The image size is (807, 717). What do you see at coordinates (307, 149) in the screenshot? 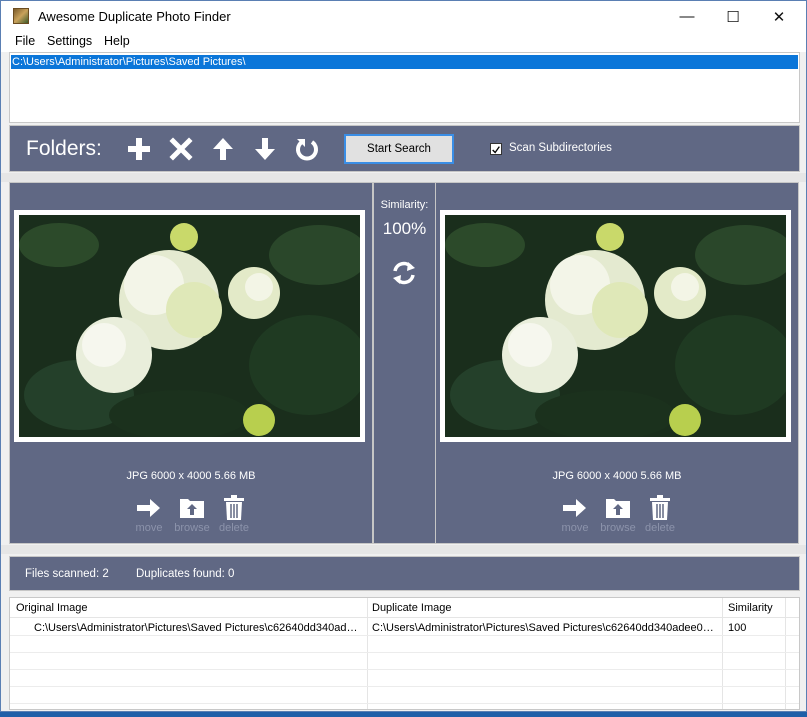
I see `reset-icon` at bounding box center [307, 149].